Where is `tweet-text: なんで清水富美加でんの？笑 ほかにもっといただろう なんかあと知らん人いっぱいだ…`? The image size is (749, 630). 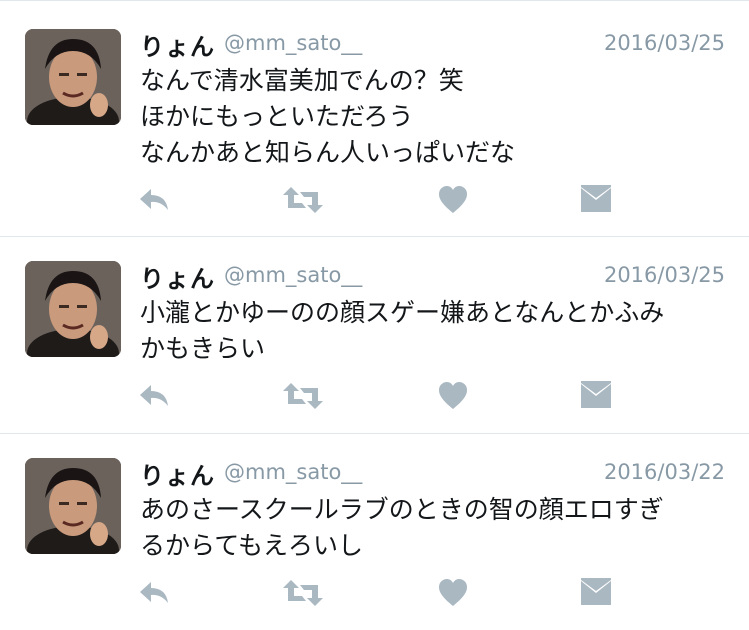 tweet-text: なんで清水富美加でんの？笑 ほかにもっといただろう なんかあと知らん人いっぱいだ… is located at coordinates (328, 116).